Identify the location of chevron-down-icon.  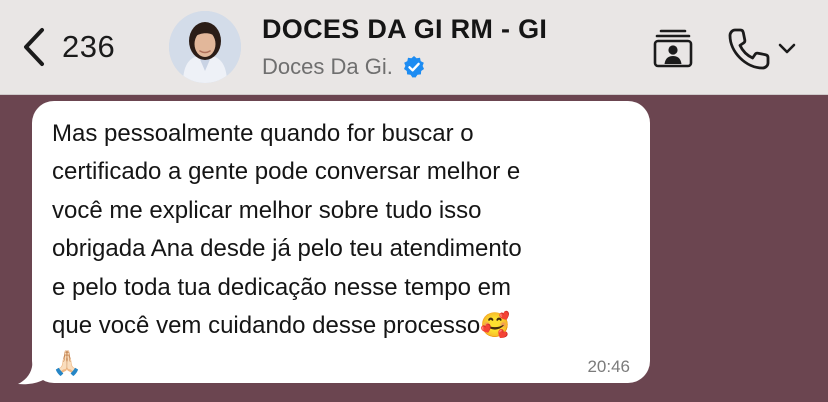
(787, 48).